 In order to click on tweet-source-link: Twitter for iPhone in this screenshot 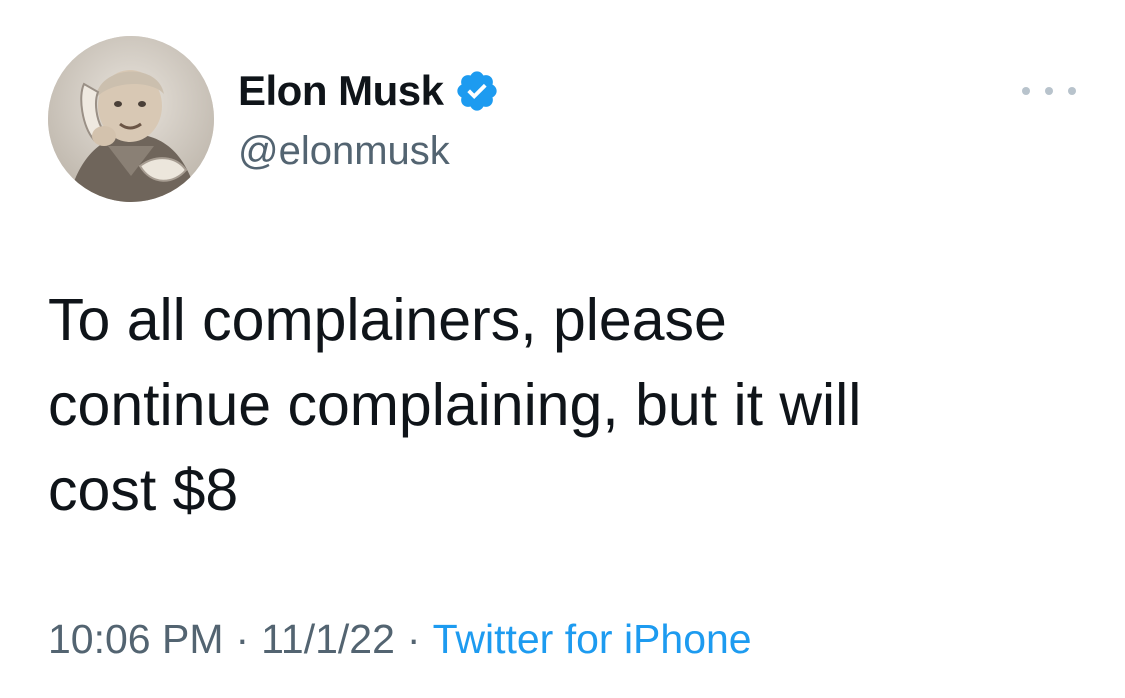, I will do `click(592, 639)`.